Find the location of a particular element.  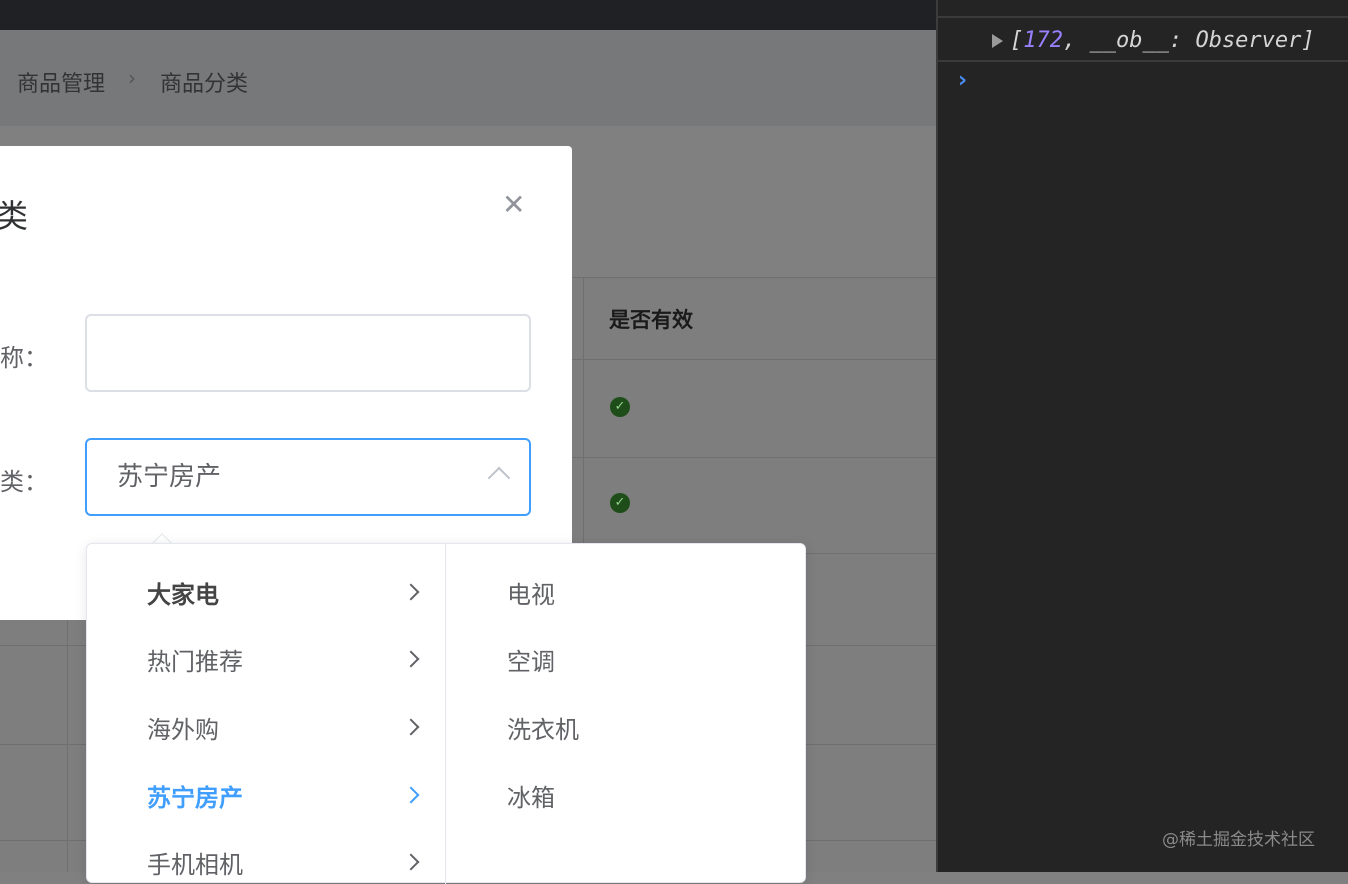

category-name-input is located at coordinates (308, 353).